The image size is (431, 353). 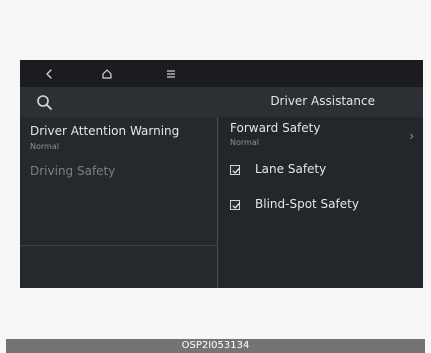 I want to click on menu-icon, so click(x=171, y=73).